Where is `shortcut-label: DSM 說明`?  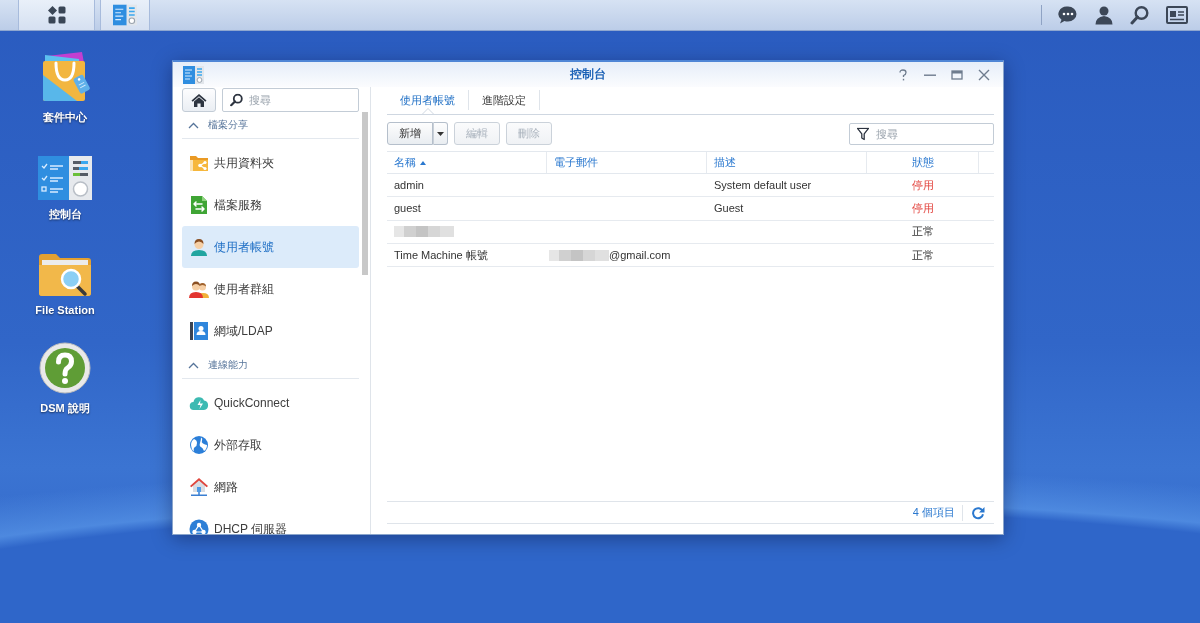
shortcut-label: DSM 說明 is located at coordinates (65, 408).